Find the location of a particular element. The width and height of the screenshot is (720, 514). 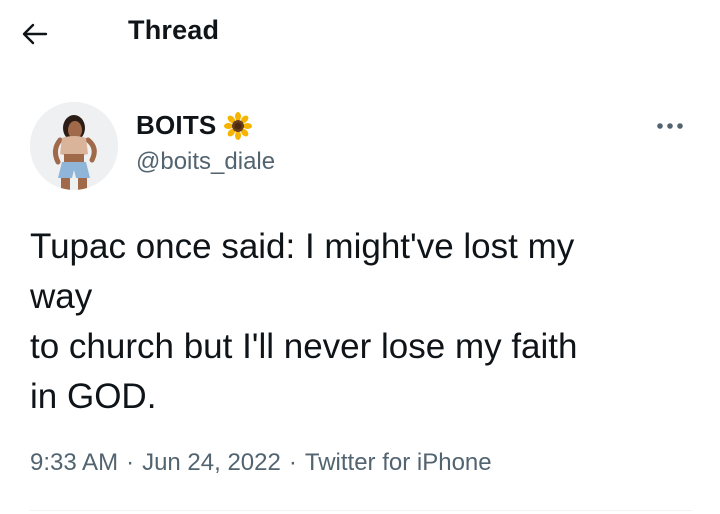

tweet-meta: 9:33 AM · Jun 24, 2022 · Twitter for iPhone is located at coordinates (261, 463).